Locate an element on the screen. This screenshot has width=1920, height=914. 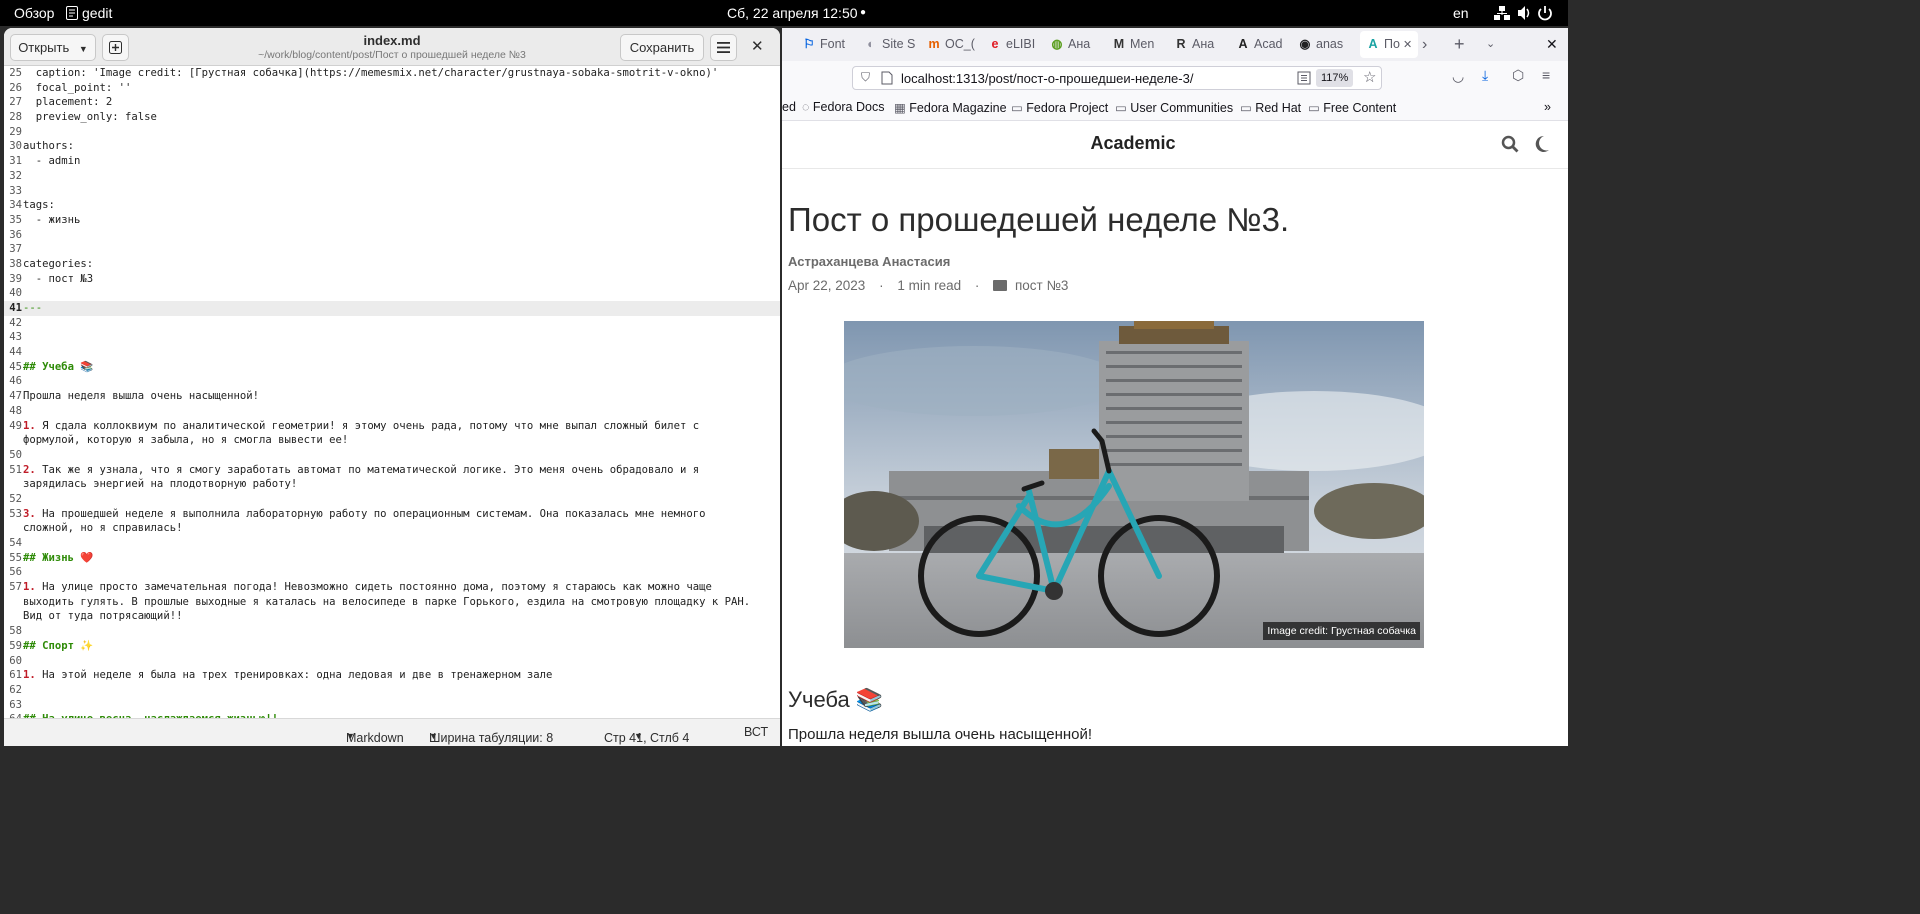
code-line: Вид от туда потрясающий!! is located at coordinates (392, 616).